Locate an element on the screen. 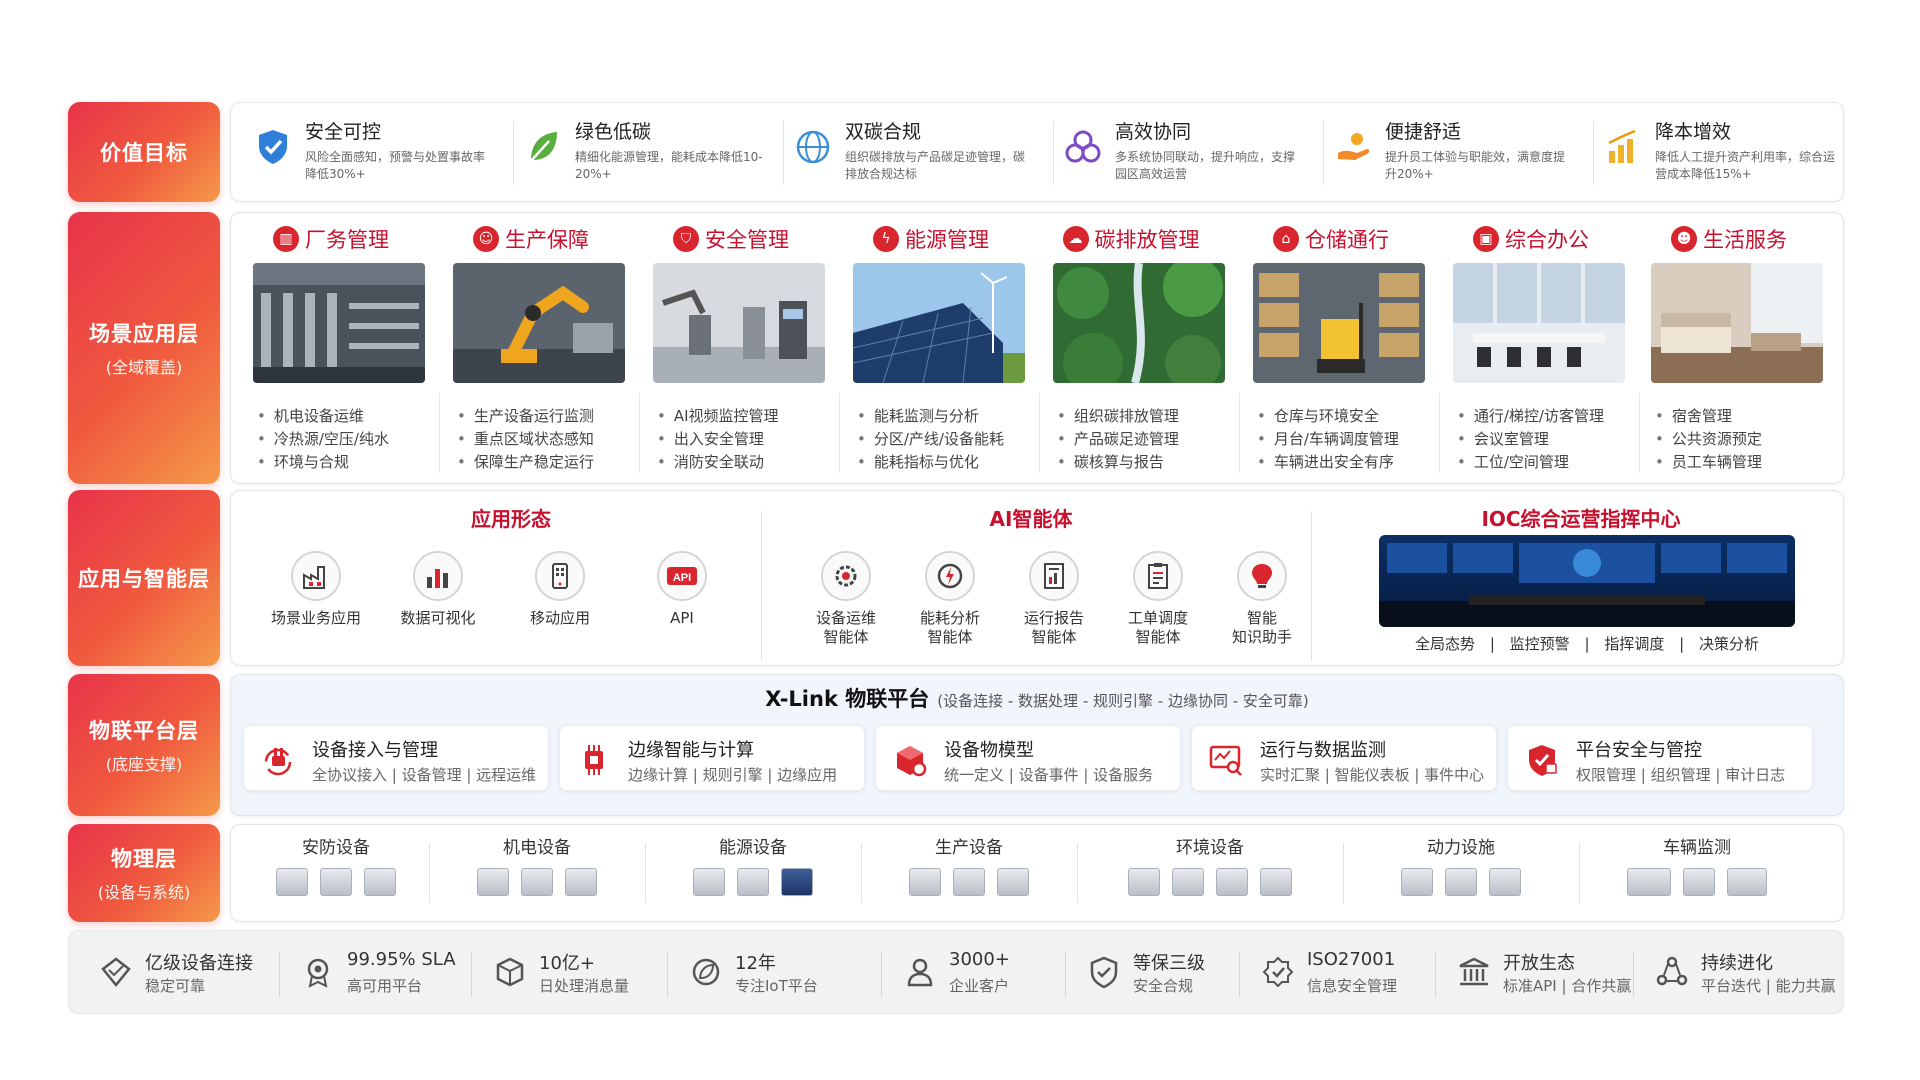 Image resolution: width=1920 pixels, height=1080 pixels. stat-desc: 稳定可靠 is located at coordinates (175, 986).